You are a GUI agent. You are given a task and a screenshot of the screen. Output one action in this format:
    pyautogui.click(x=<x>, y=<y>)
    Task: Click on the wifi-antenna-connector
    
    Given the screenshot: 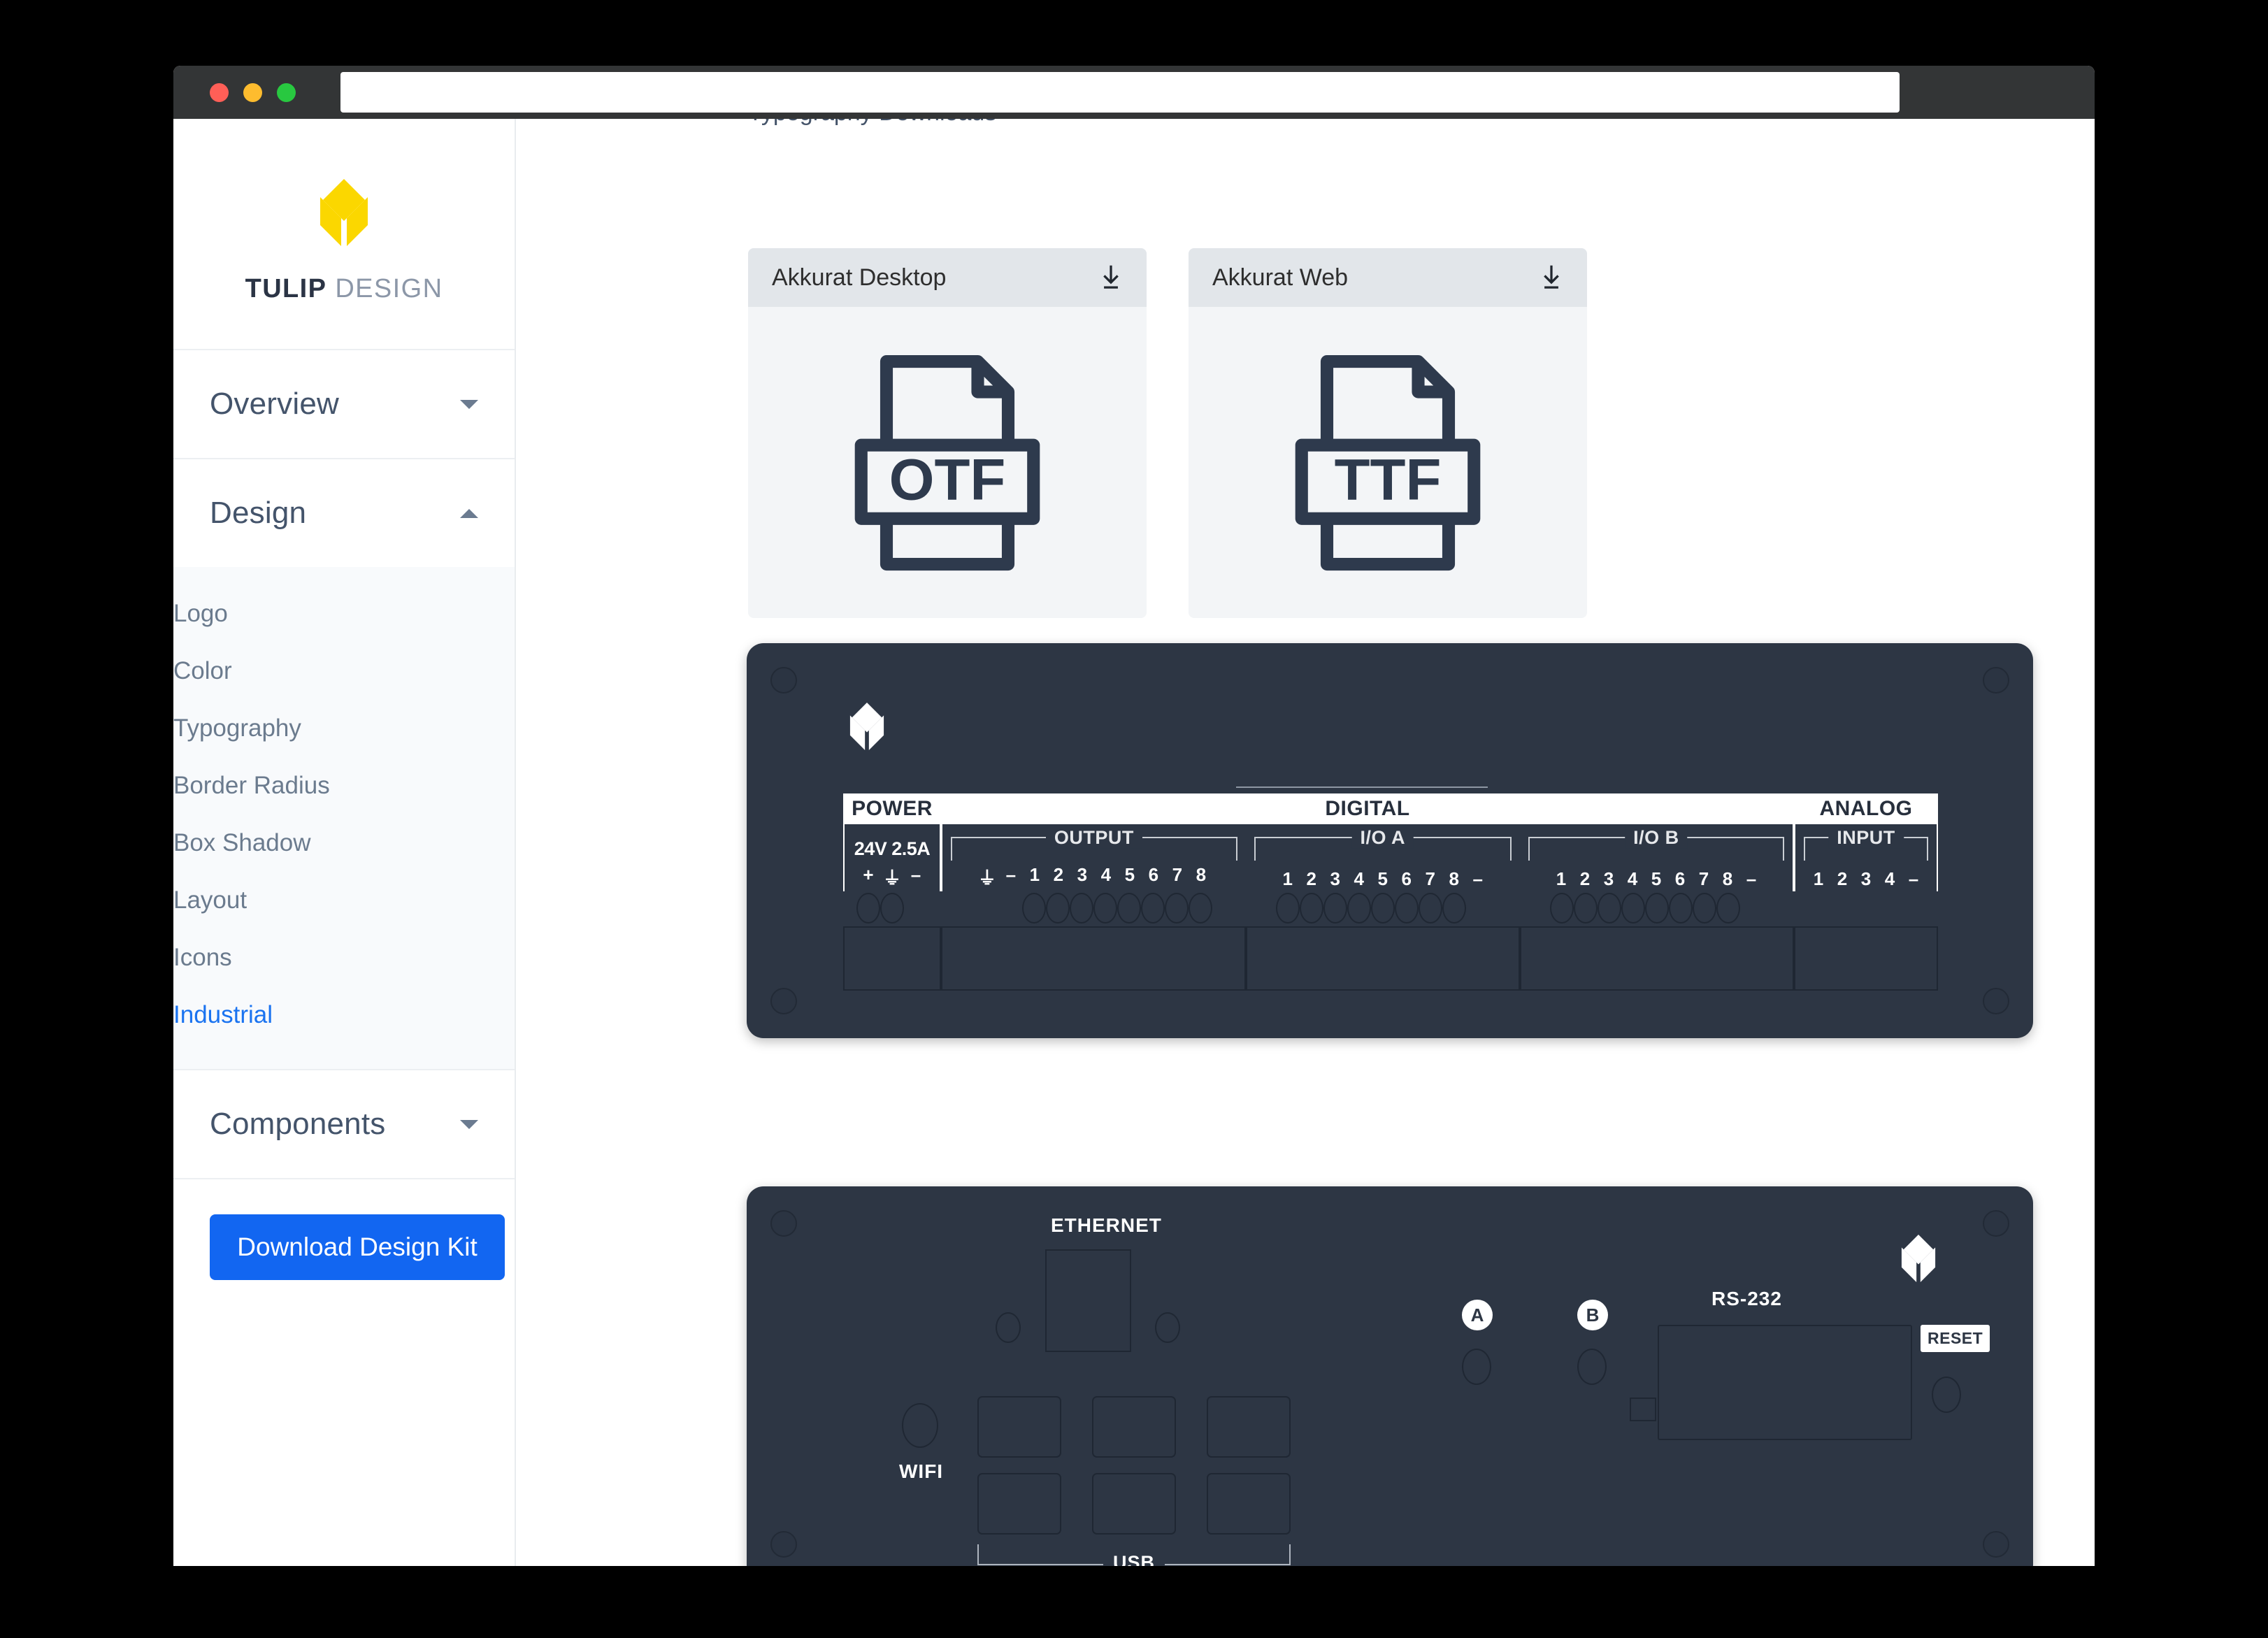 What is the action you would take?
    pyautogui.click(x=920, y=1425)
    